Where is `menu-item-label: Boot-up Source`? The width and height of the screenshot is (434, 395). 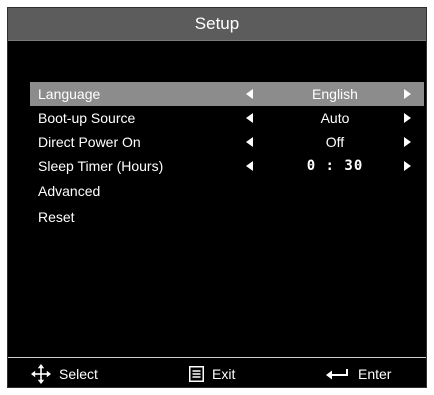
menu-item-label: Boot-up Source is located at coordinates (87, 118).